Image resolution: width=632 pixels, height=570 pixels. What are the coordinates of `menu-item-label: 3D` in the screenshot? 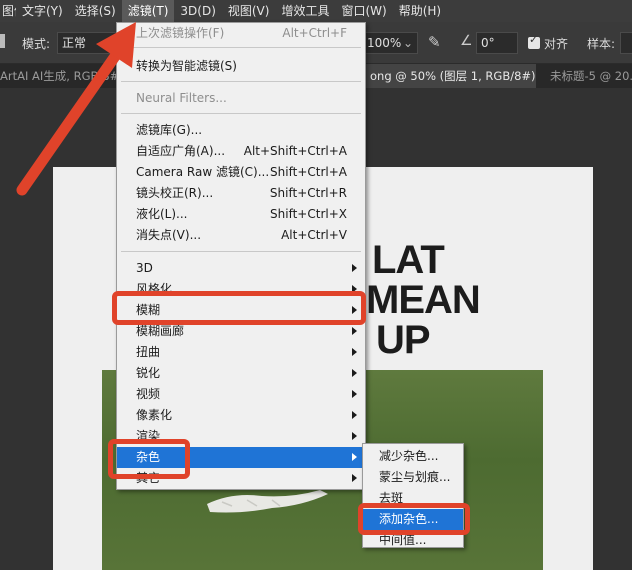 It's located at (144, 268).